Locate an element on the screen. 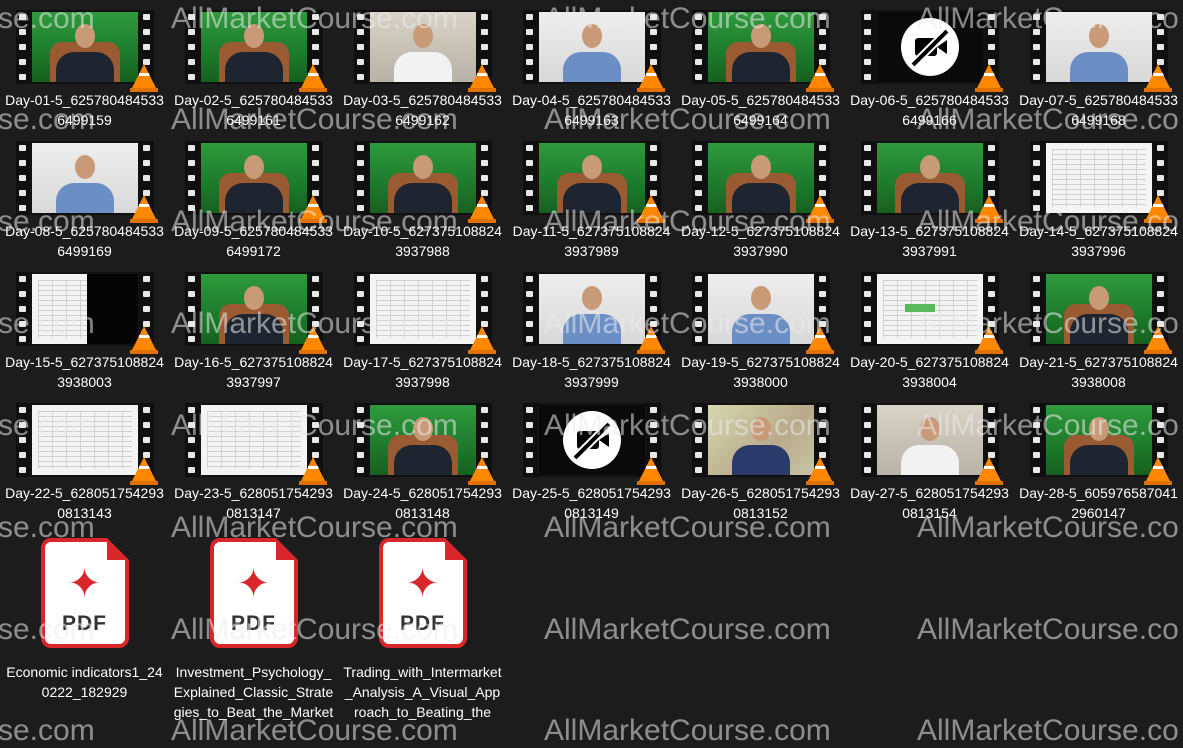  video-file-item: Day-15-5_6273751088243938003 is located at coordinates (84, 327).